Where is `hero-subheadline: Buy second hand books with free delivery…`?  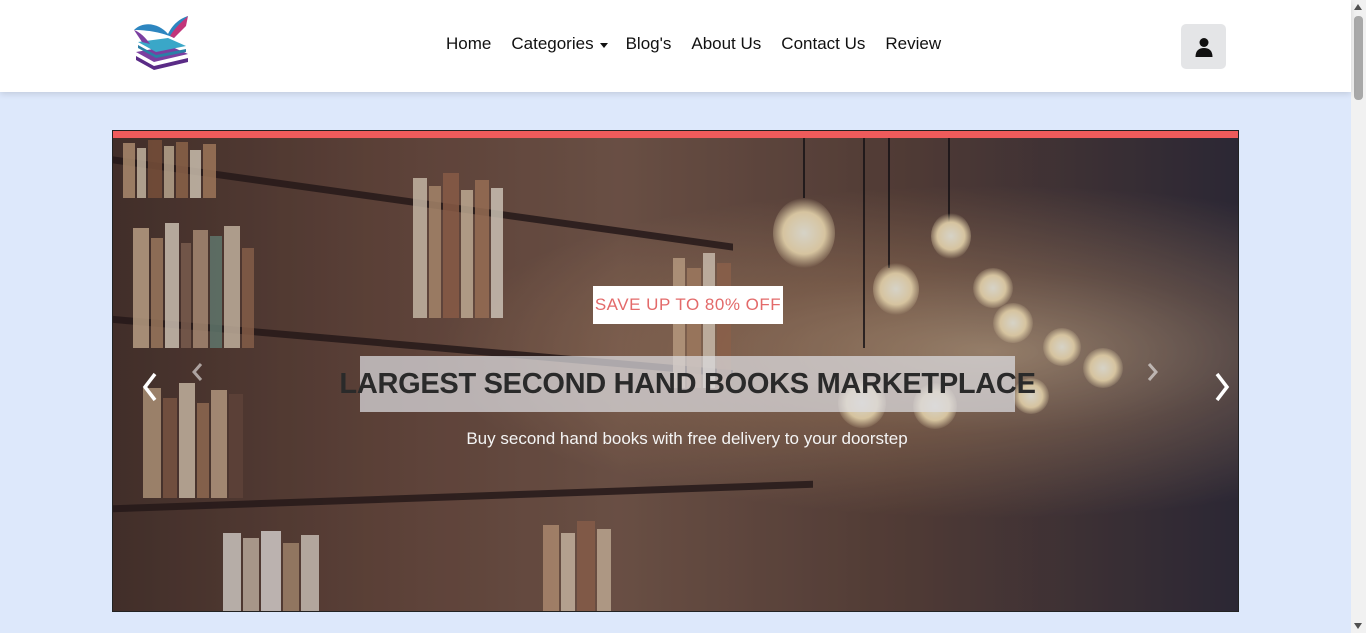
hero-subheadline: Buy second hand books with free delivery… is located at coordinates (687, 438).